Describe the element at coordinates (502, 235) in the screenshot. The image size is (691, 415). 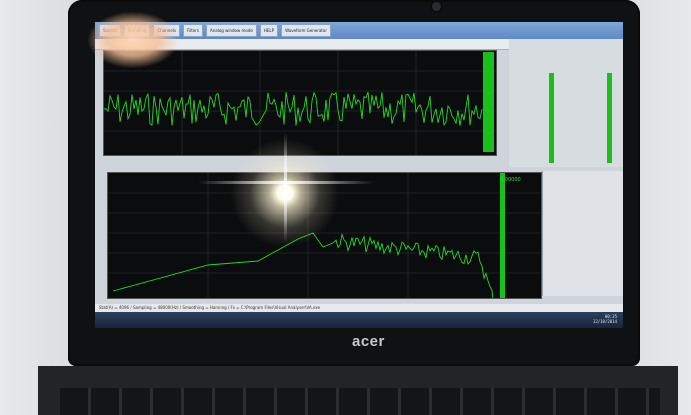
I see `spectrum-level-bar` at that location.